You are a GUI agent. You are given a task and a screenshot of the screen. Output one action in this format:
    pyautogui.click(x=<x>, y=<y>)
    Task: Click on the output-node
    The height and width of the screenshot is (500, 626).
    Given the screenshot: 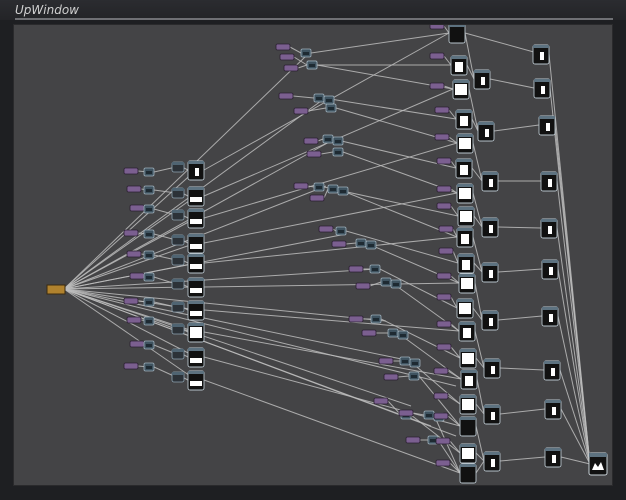 What is the action you would take?
    pyautogui.click(x=598, y=464)
    